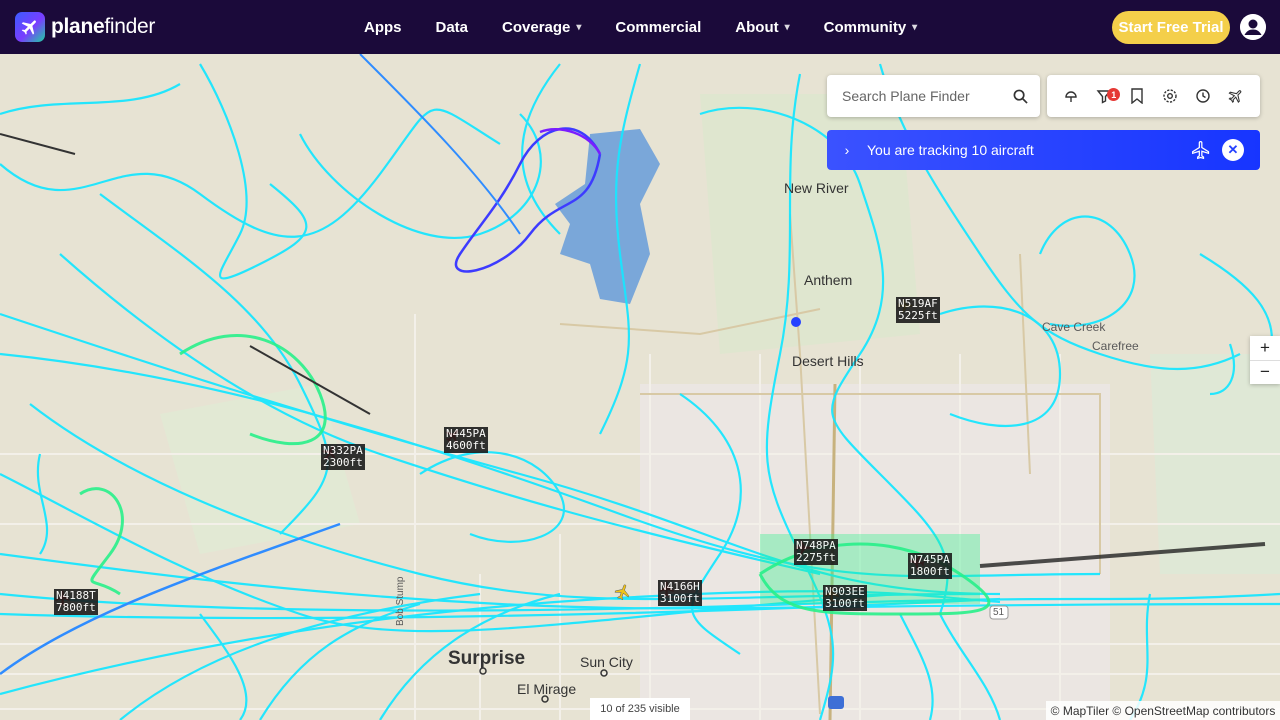 This screenshot has height=720, width=1280. What do you see at coordinates (918, 315) in the screenshot?
I see `aircraft-altitude: 5225ft` at bounding box center [918, 315].